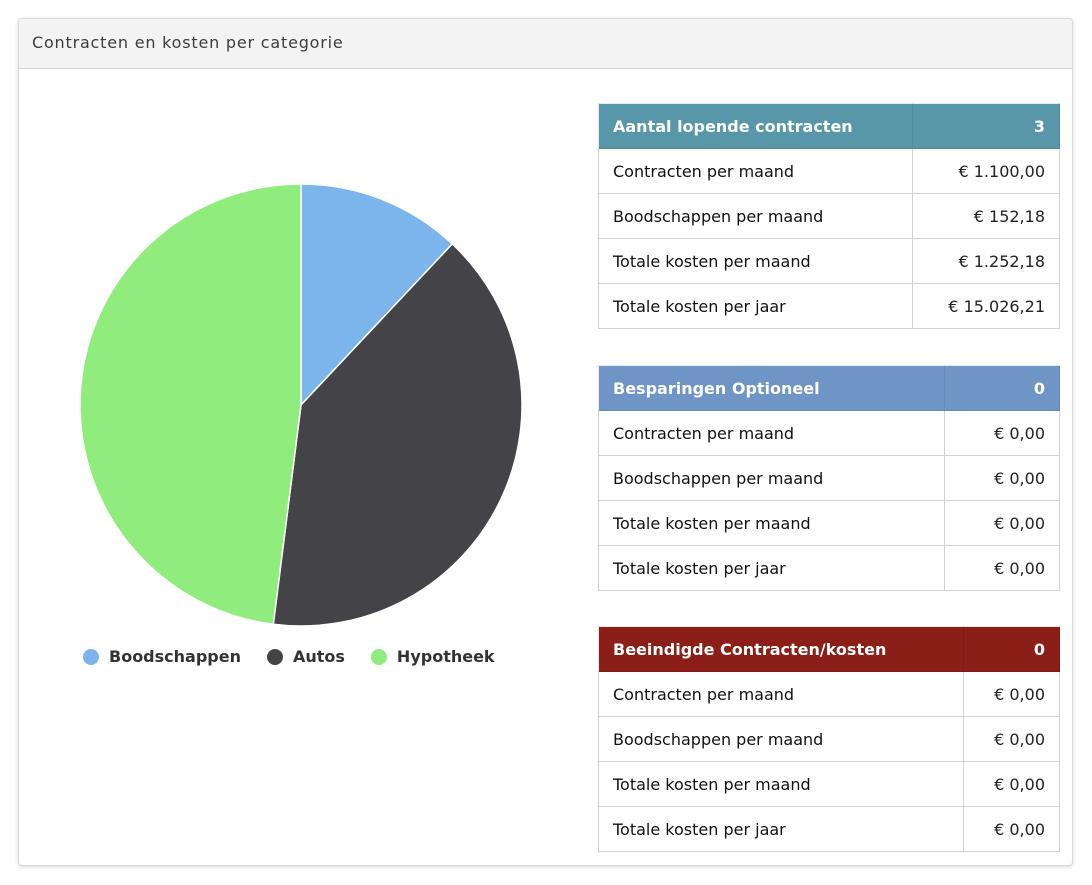 This screenshot has width=1092, height=885. I want to click on legend-label-autos: Autos, so click(318, 656).